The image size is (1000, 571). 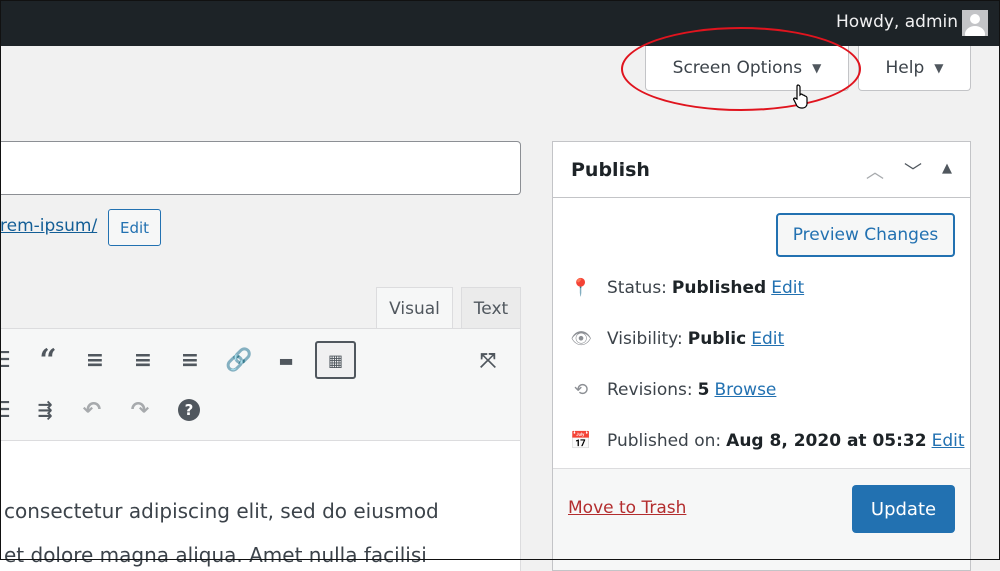 I want to click on eye-icon: 👁, so click(x=581, y=339).